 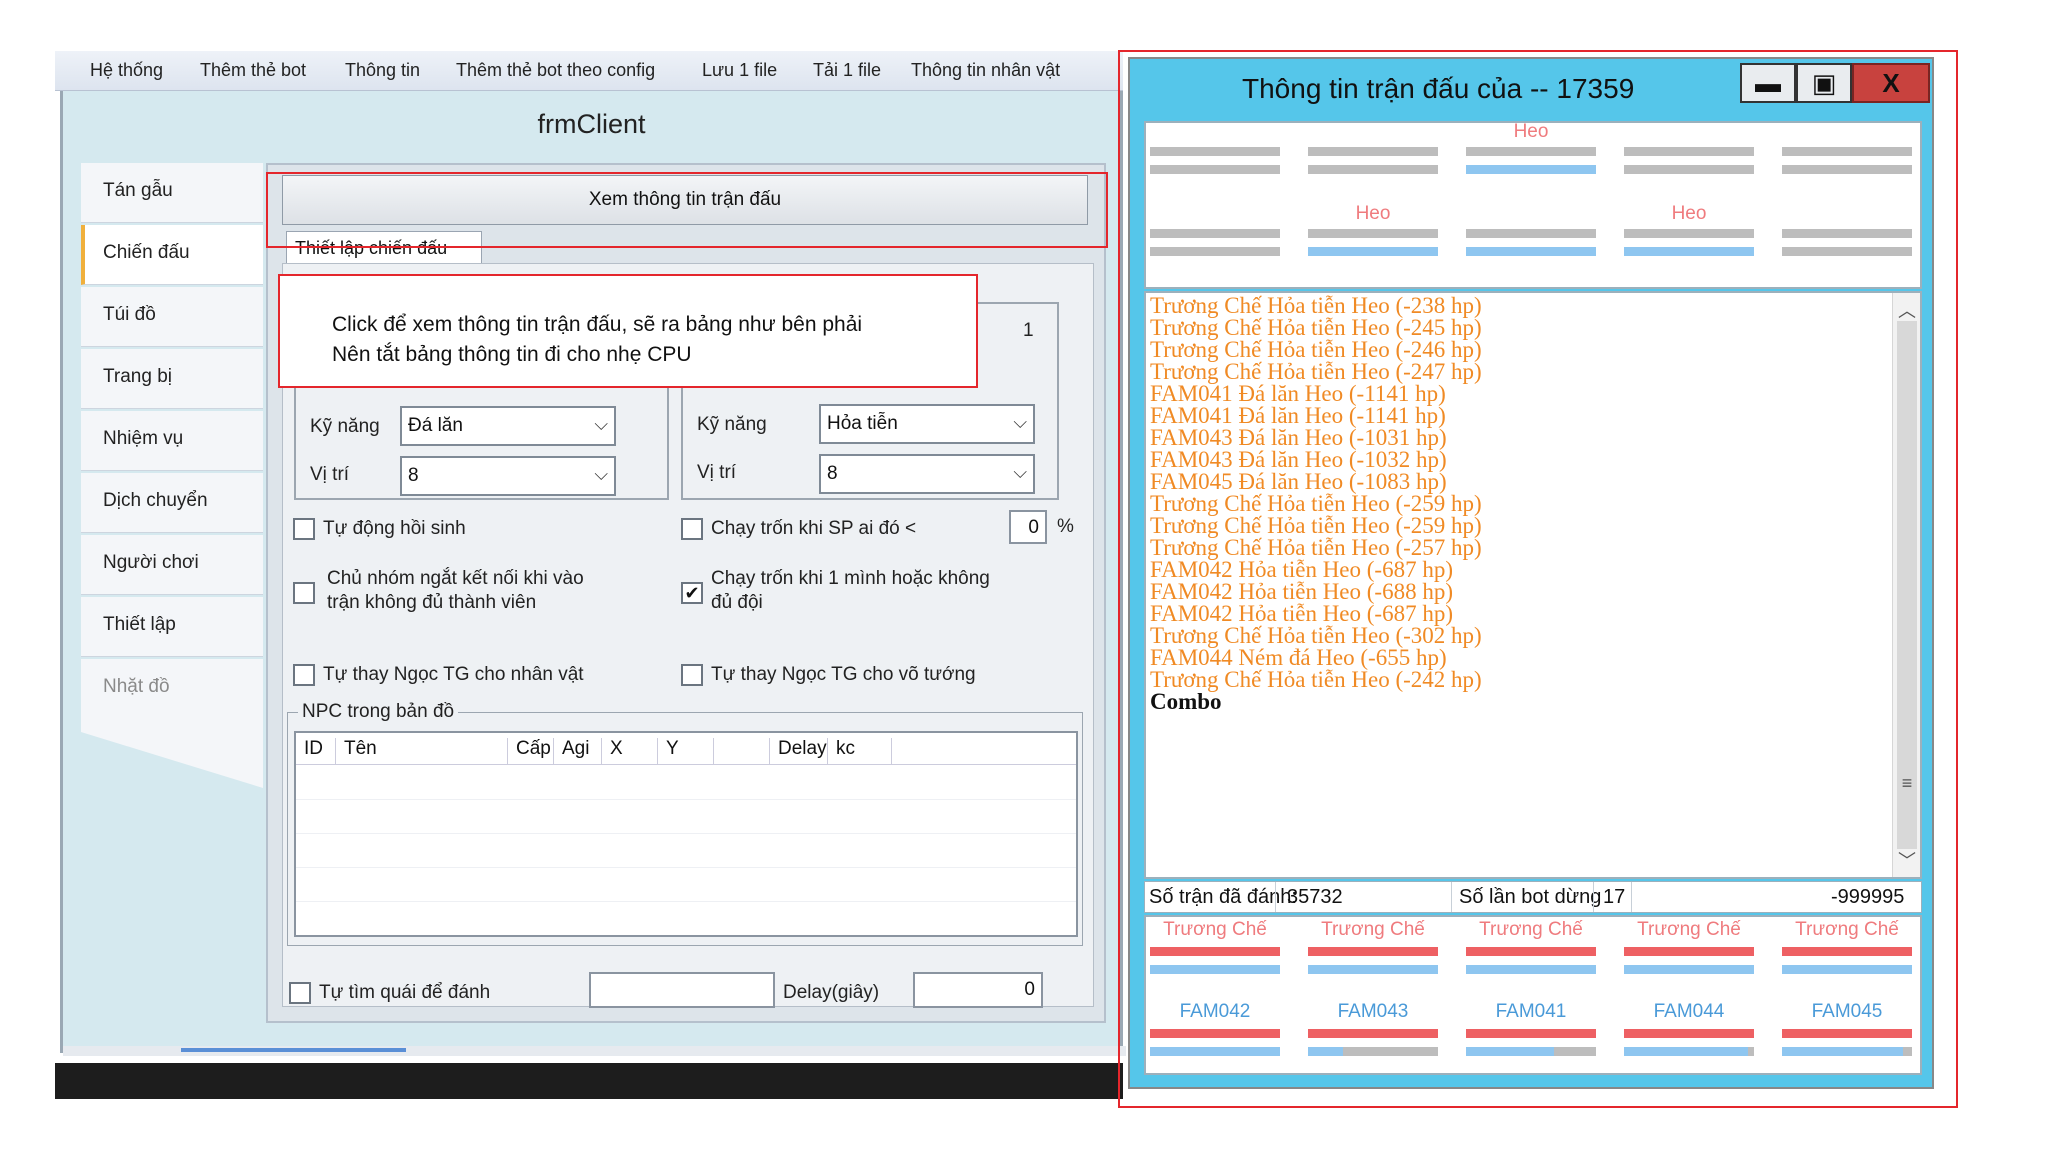 I want to click on col-x: X, so click(x=630, y=751).